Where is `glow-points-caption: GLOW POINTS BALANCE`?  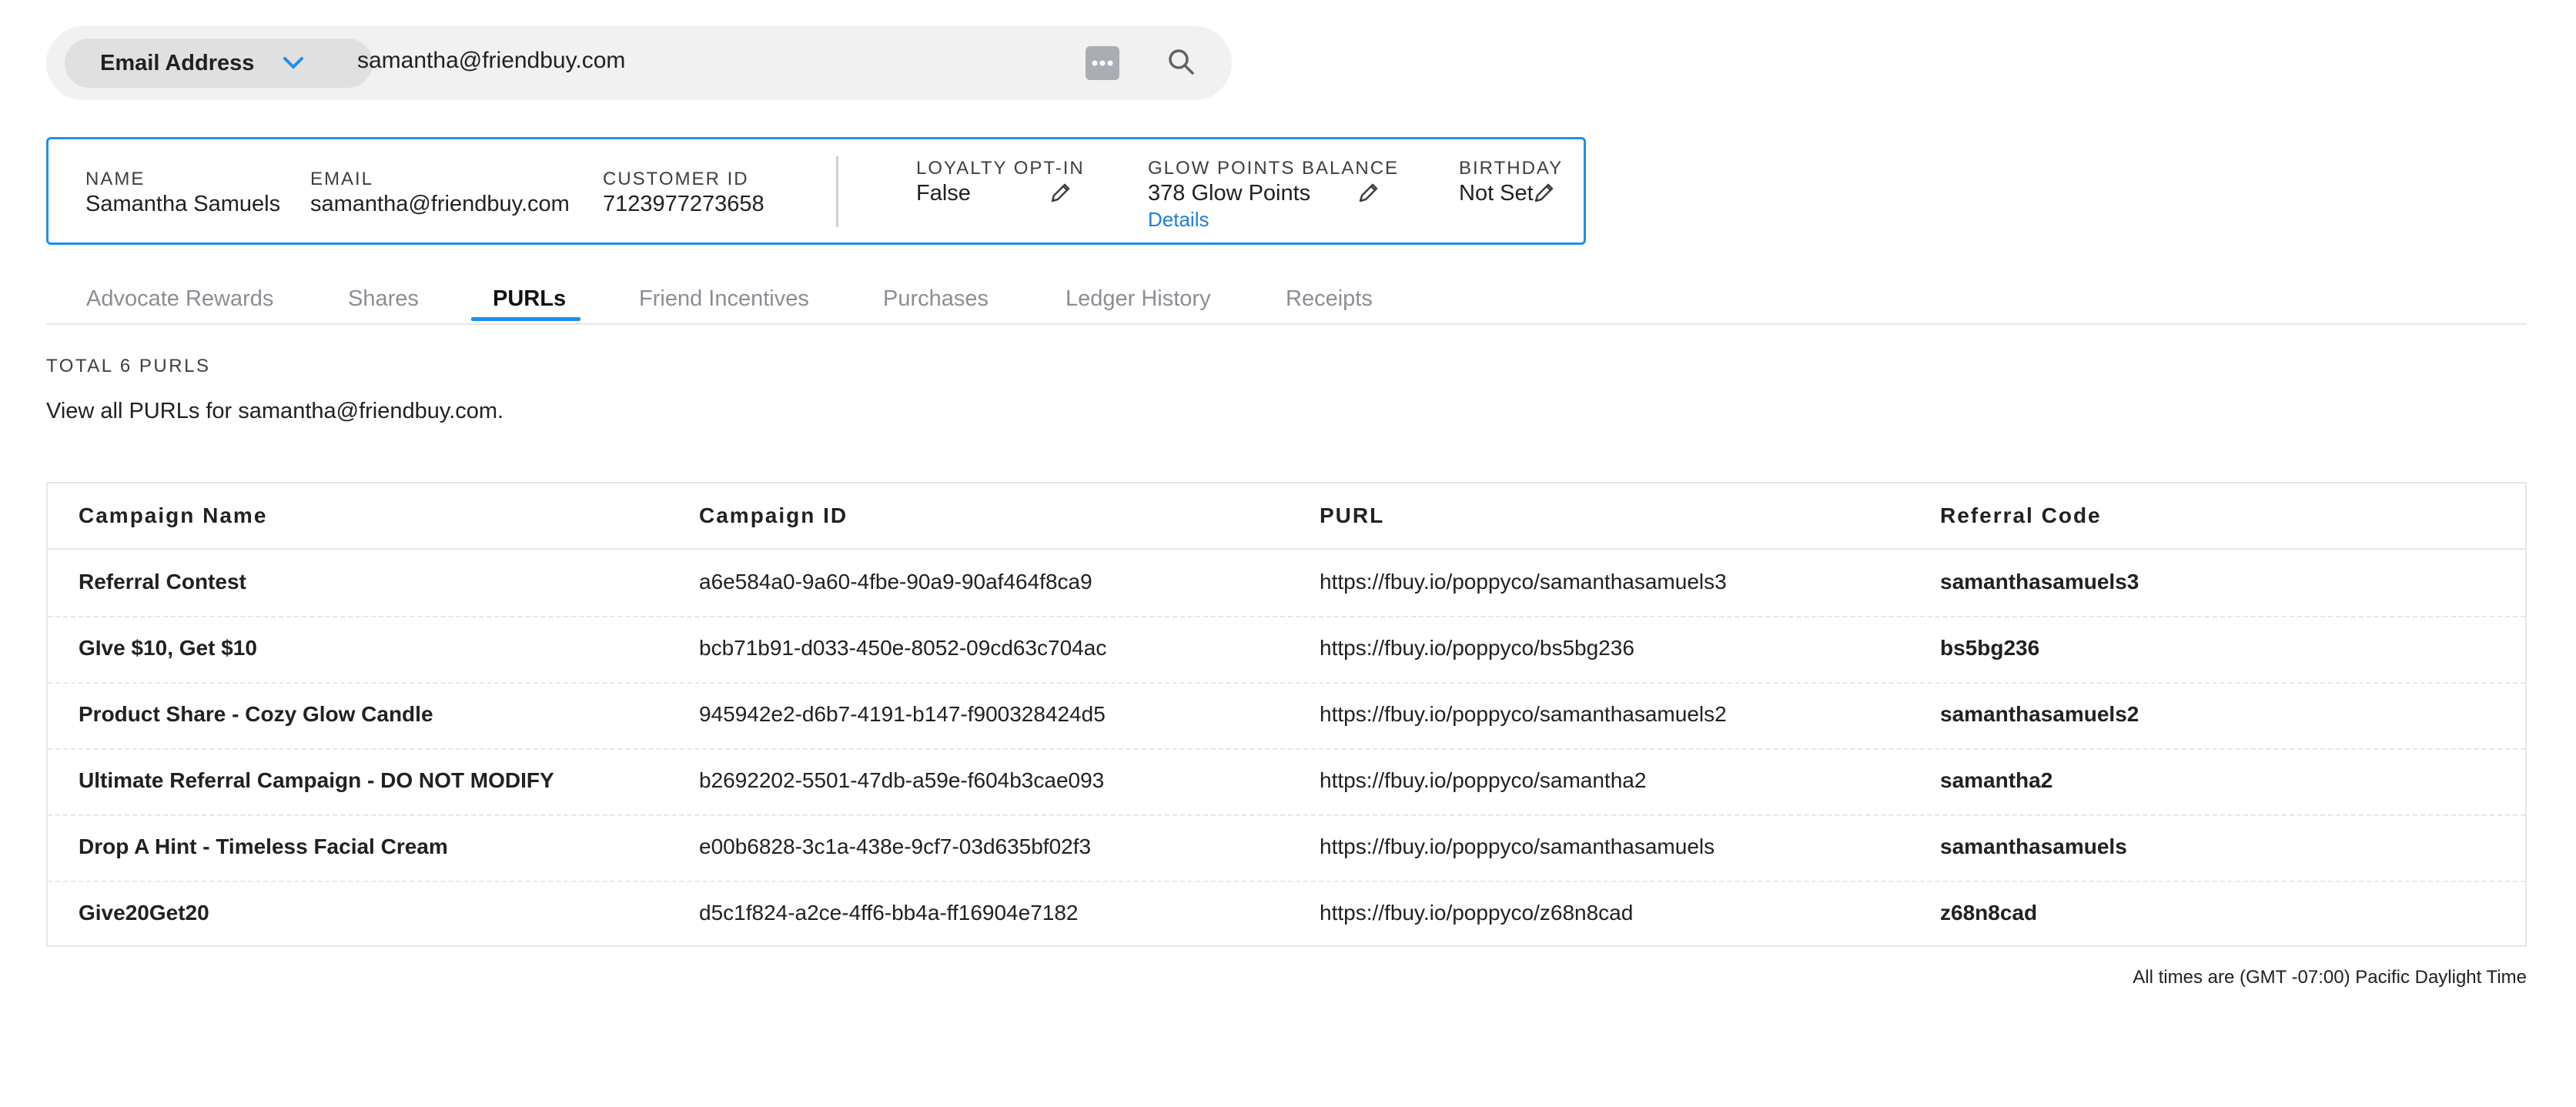
glow-points-caption: GLOW POINTS BALANCE is located at coordinates (1274, 169).